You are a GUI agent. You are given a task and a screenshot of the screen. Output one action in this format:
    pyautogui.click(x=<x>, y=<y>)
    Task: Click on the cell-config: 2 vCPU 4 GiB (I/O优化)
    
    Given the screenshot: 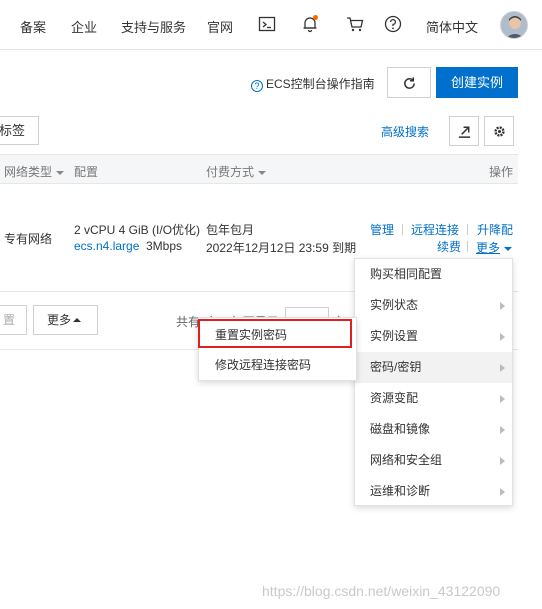 What is the action you would take?
    pyautogui.click(x=137, y=230)
    